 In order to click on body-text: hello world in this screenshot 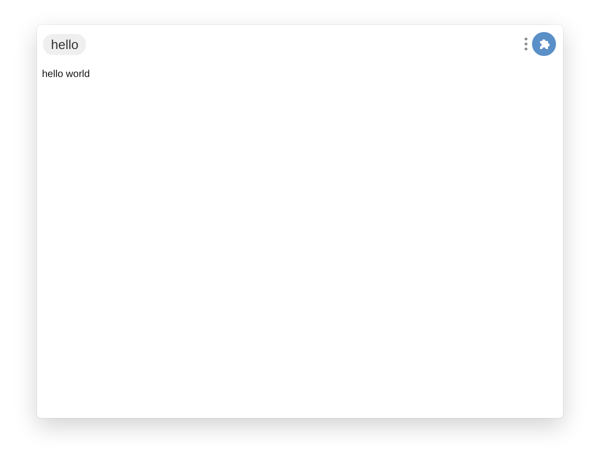, I will do `click(66, 74)`.